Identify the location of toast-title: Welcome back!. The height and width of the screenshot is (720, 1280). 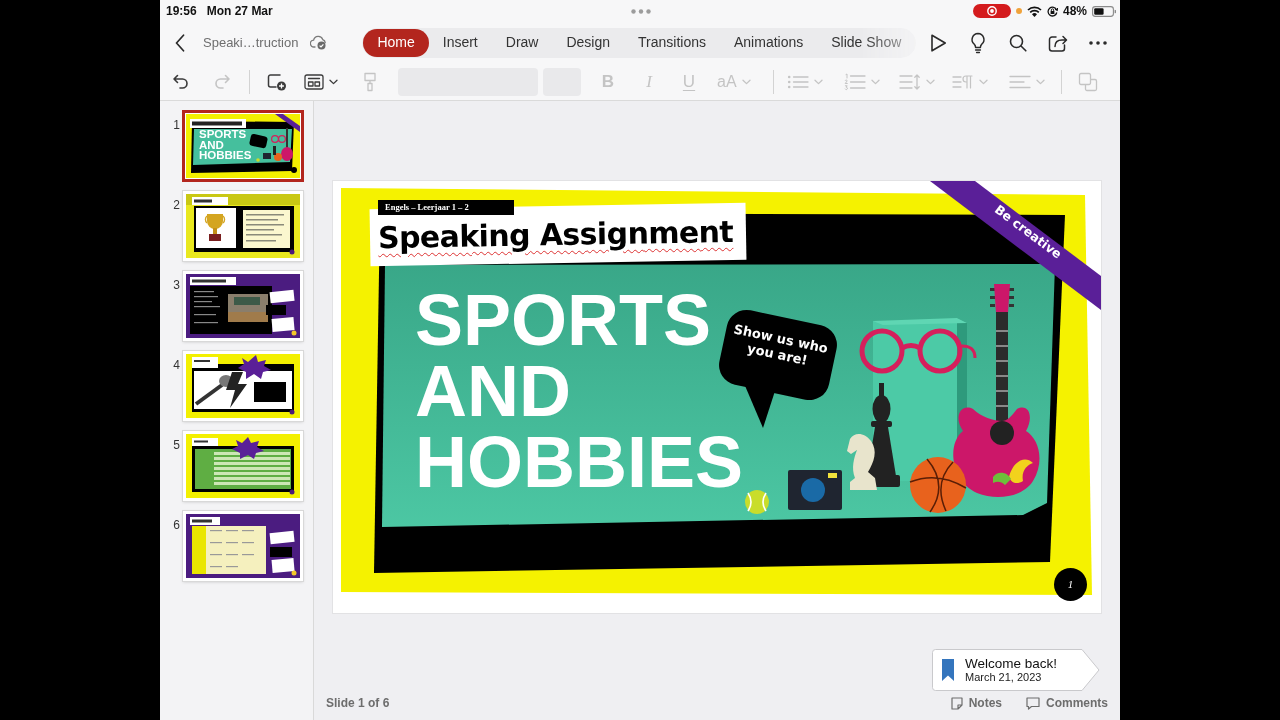
(1011, 663).